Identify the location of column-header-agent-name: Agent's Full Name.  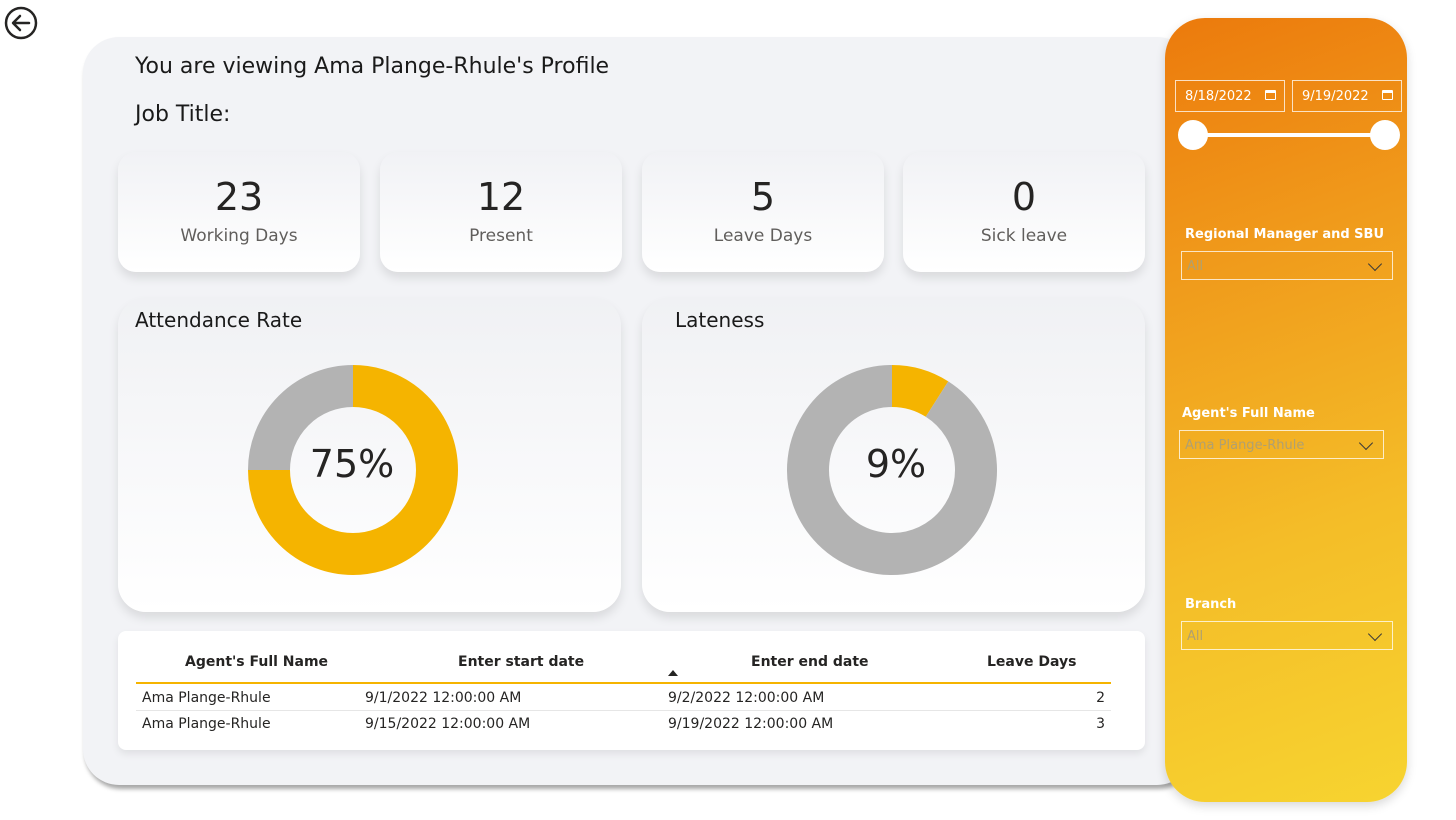
(256, 662).